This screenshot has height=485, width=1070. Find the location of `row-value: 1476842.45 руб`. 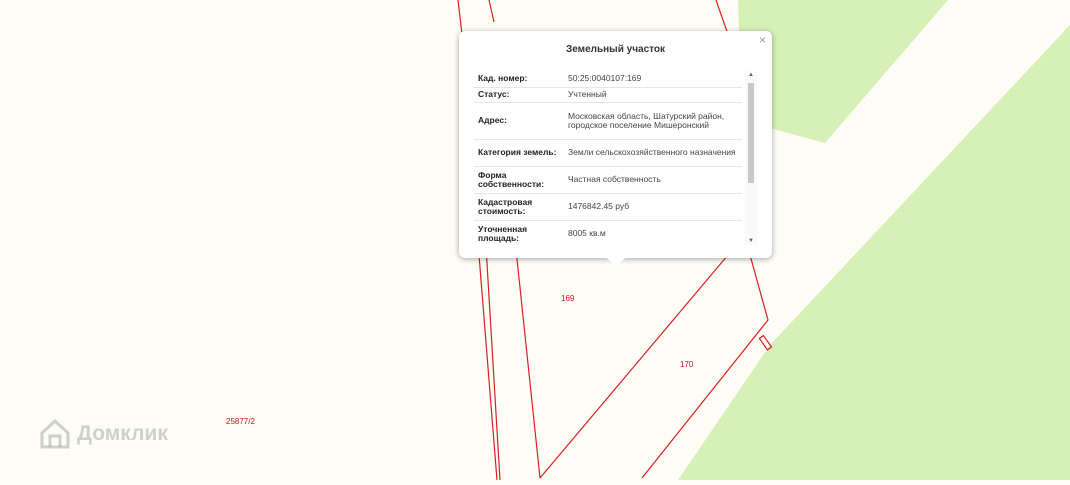

row-value: 1476842.45 руб is located at coordinates (653, 207).